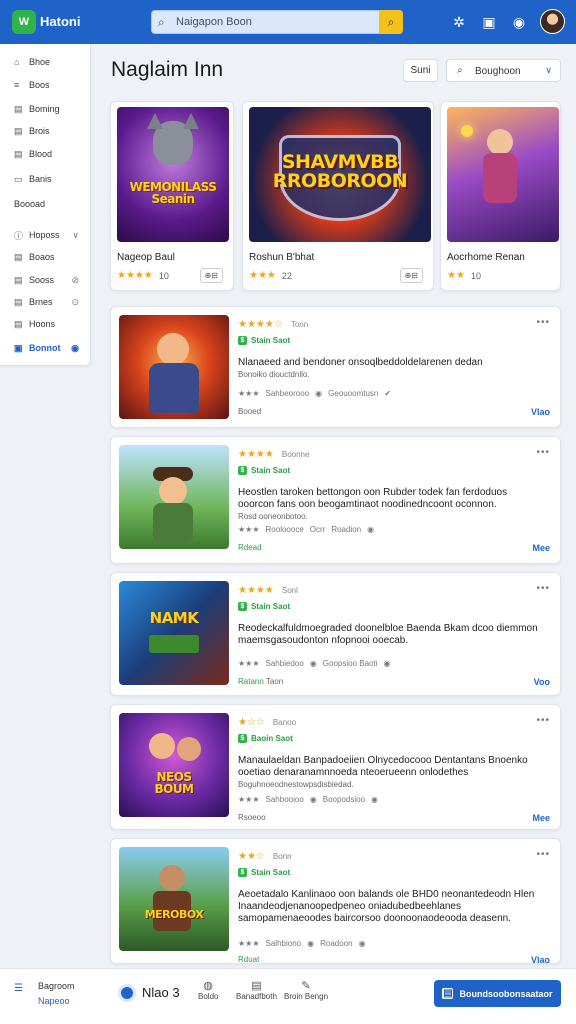  What do you see at coordinates (306, 529) in the screenshot?
I see `item-meta: ★★★ Rooloooce Ocrr Roadion ◉` at bounding box center [306, 529].